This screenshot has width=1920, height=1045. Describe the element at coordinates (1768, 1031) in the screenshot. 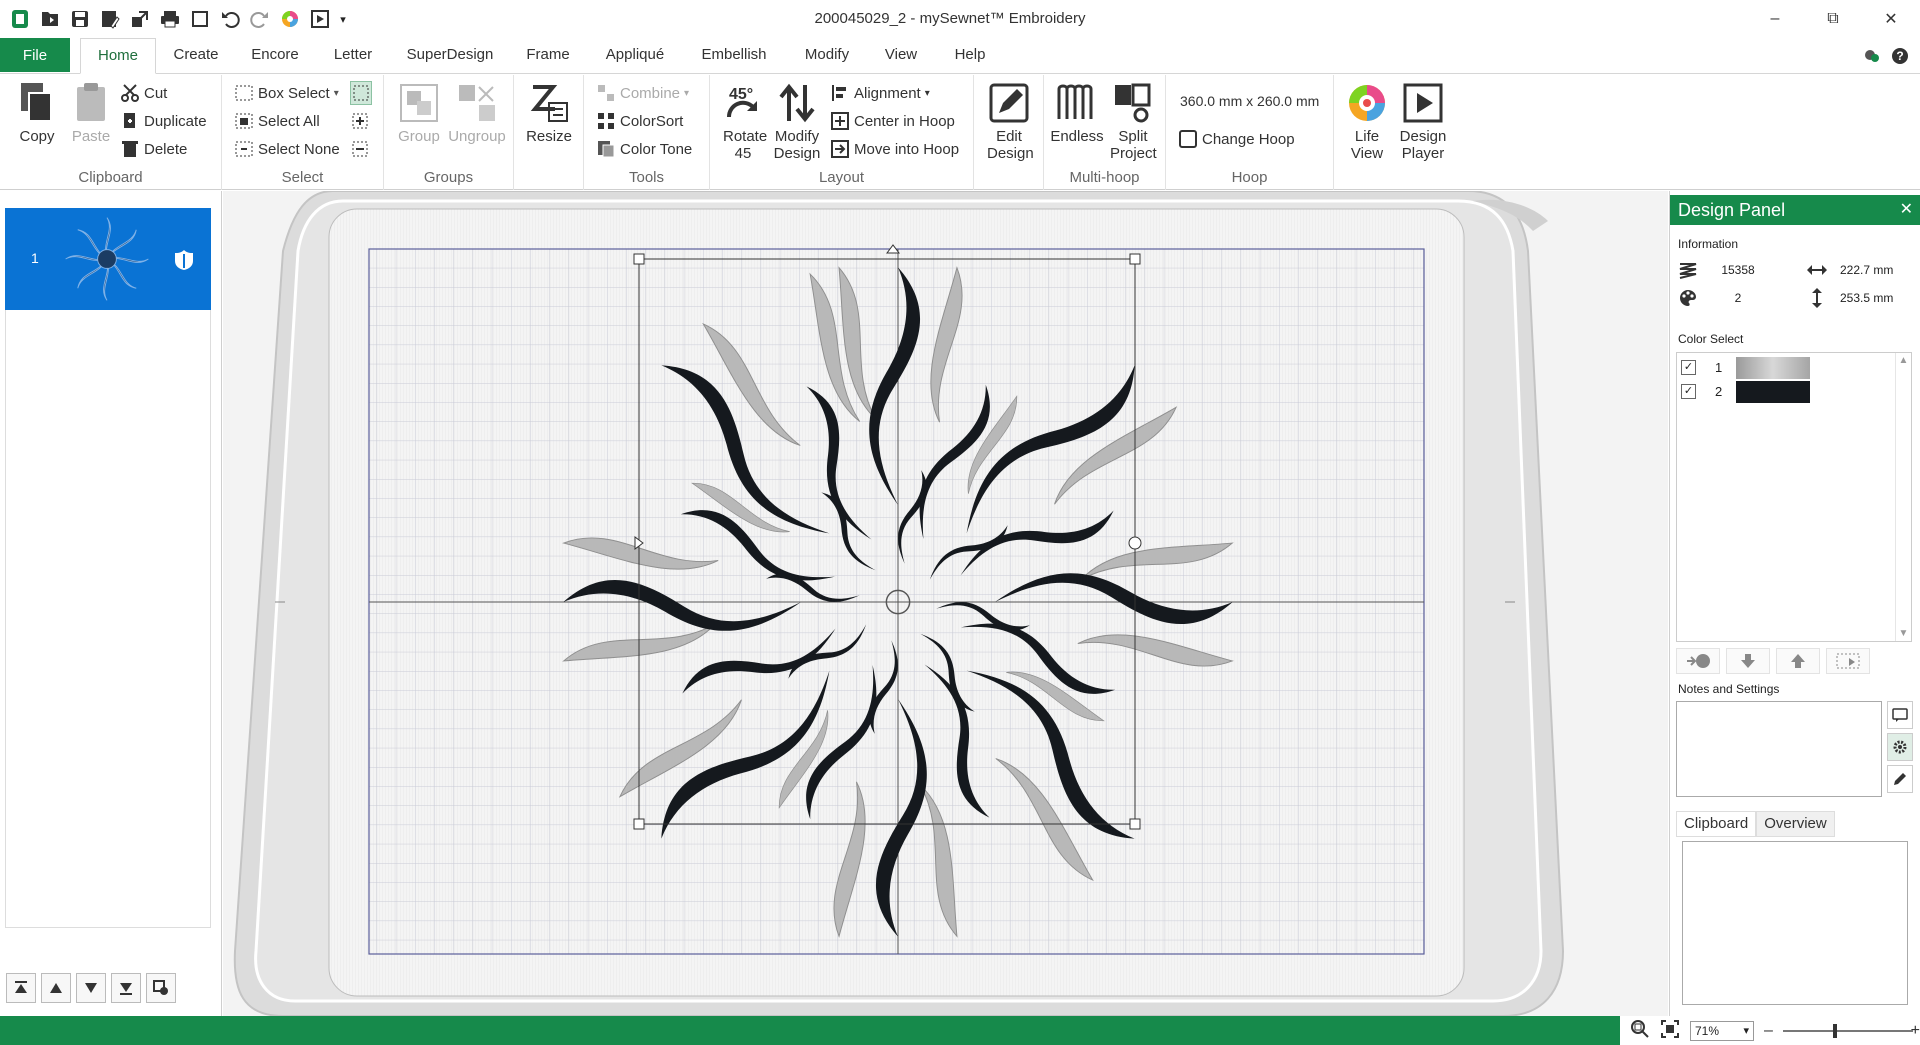

I see `zoom-out-icon: –` at that location.